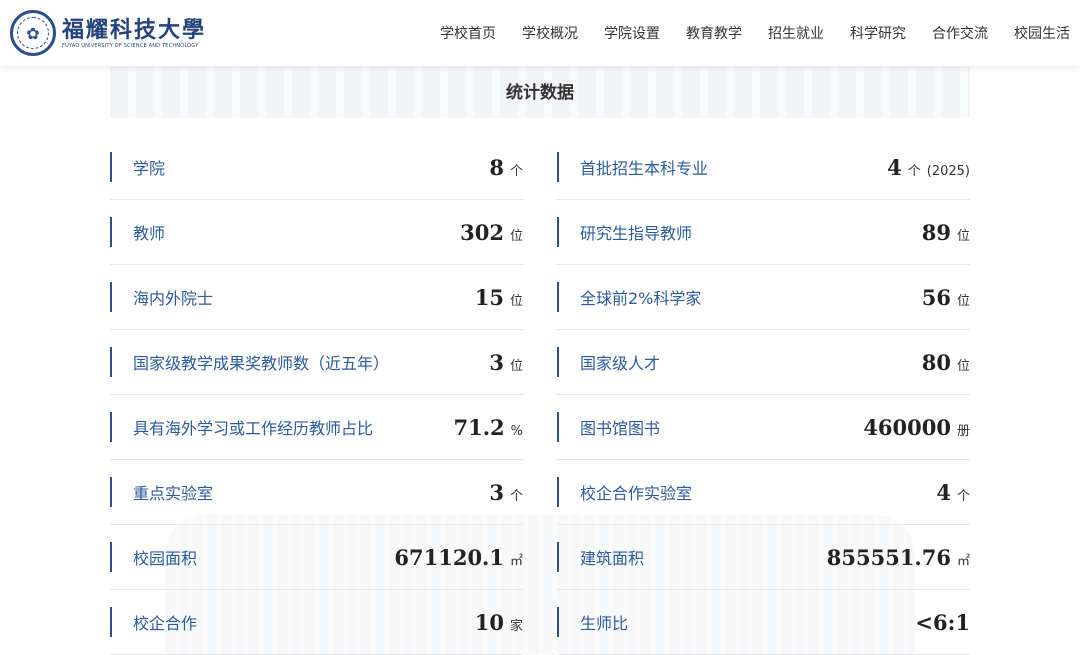 The image size is (1080, 655). Describe the element at coordinates (316, 232) in the screenshot. I see `stat-row: 教师 302 位` at that location.